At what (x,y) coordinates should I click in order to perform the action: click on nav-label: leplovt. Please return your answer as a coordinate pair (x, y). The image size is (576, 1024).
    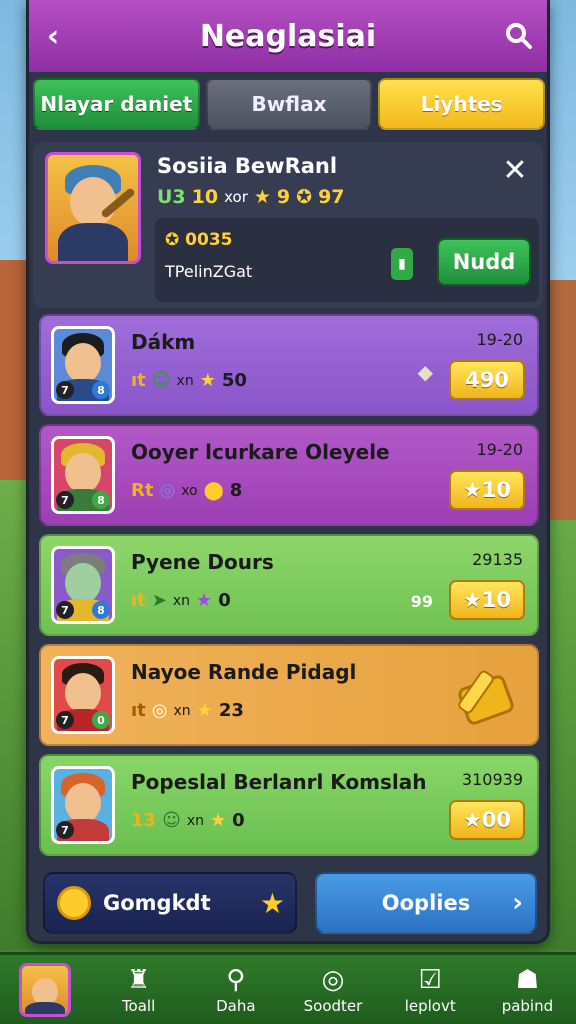
    Looking at the image, I should click on (430, 1005).